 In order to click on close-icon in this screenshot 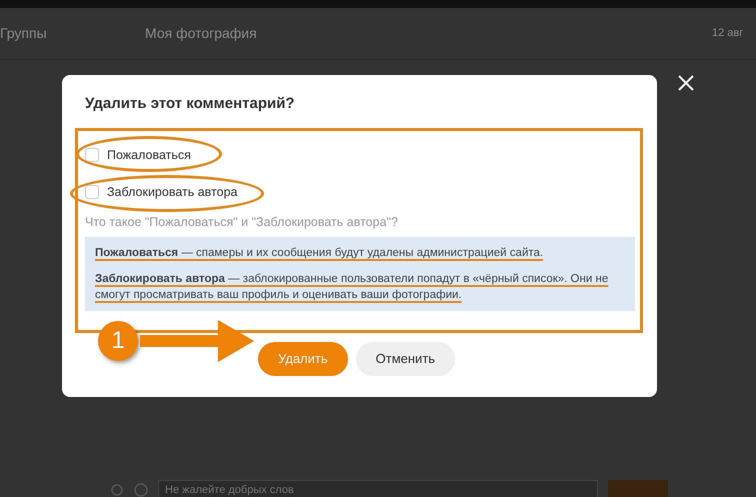, I will do `click(686, 83)`.